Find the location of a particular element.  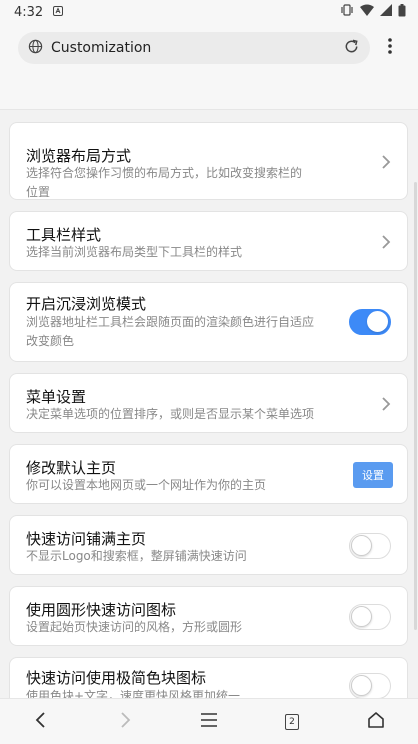

address-bar: Customization is located at coordinates (194, 48).